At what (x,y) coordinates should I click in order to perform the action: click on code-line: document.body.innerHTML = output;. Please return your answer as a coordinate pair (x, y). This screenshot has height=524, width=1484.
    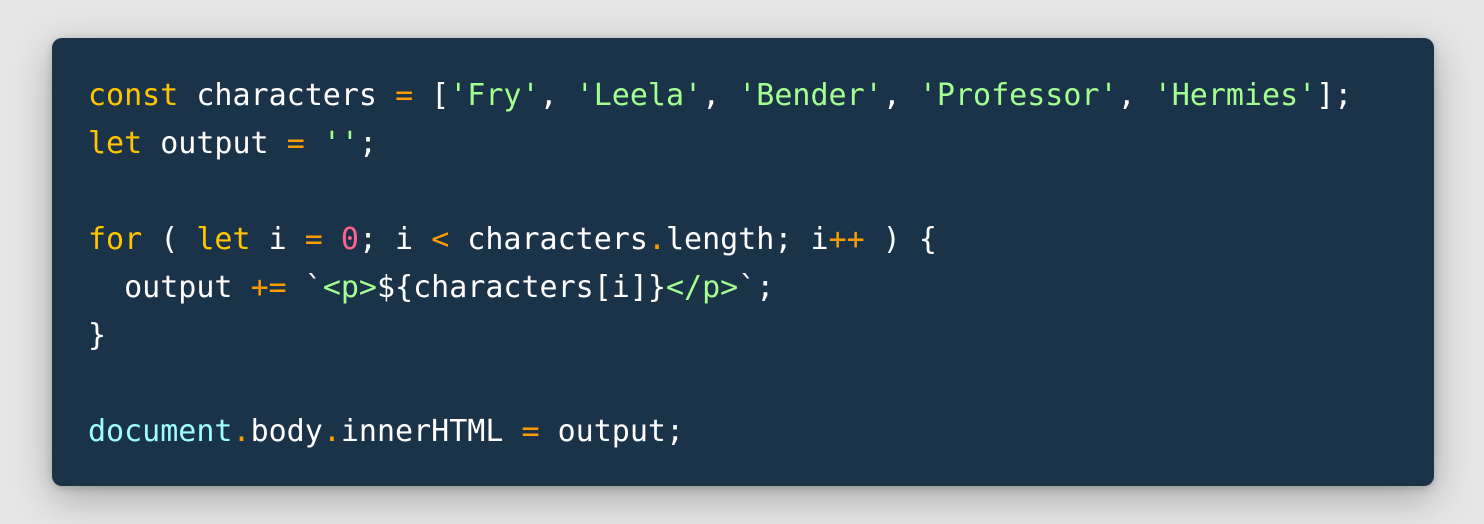
    Looking at the image, I should click on (761, 432).